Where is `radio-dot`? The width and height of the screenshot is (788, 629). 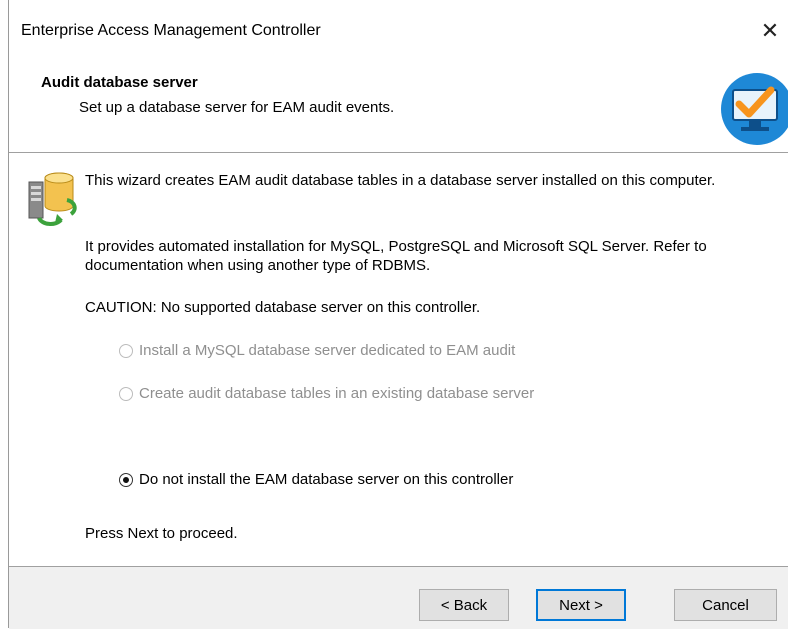
radio-dot is located at coordinates (126, 479).